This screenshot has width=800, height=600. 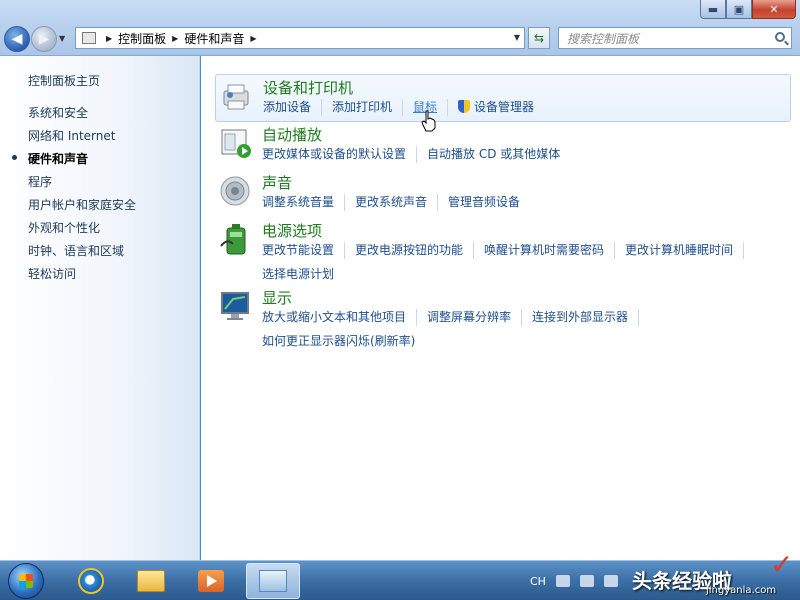 I want to click on window-controls: ▬ ▣ ✕, so click(x=748, y=9).